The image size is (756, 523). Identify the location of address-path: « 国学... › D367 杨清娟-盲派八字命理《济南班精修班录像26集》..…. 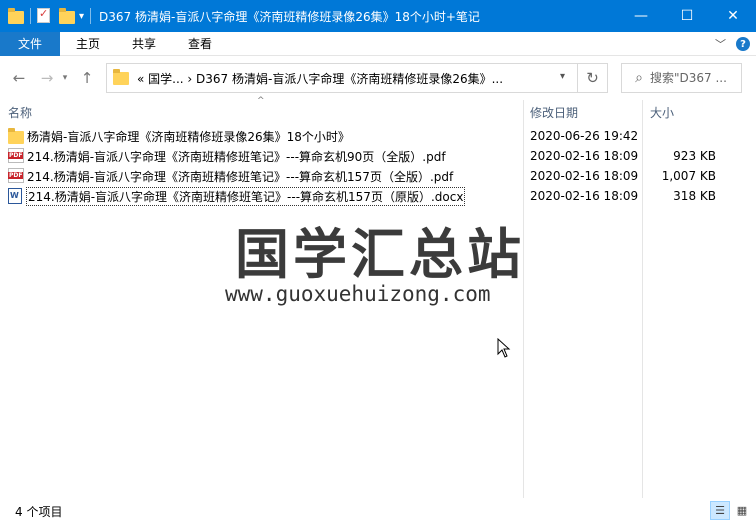
(320, 78).